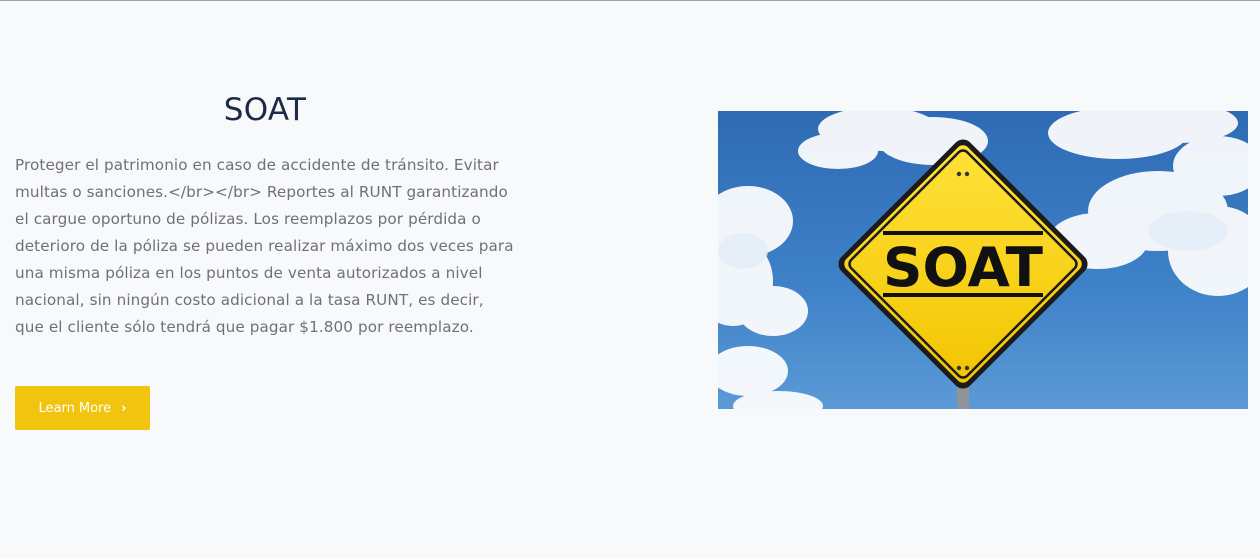  Describe the element at coordinates (630, 0) in the screenshot. I see `top-divider` at that location.